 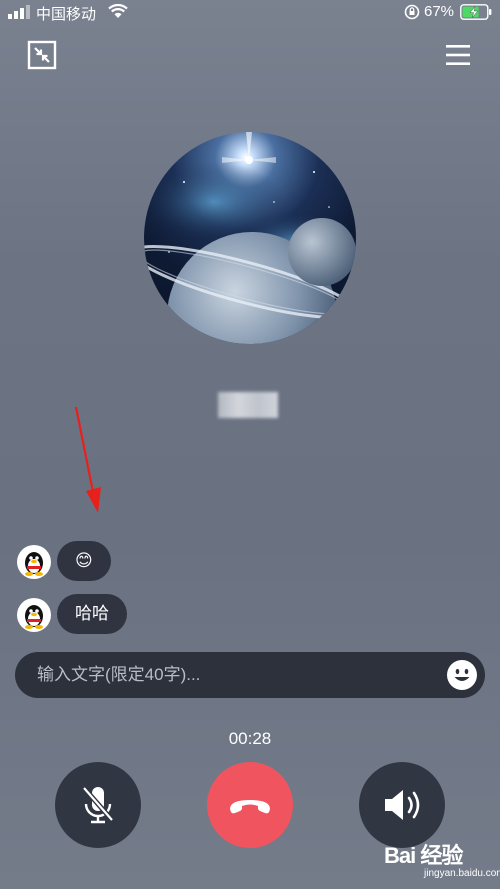 I want to click on signal-strength-icon, so click(x=19, y=12).